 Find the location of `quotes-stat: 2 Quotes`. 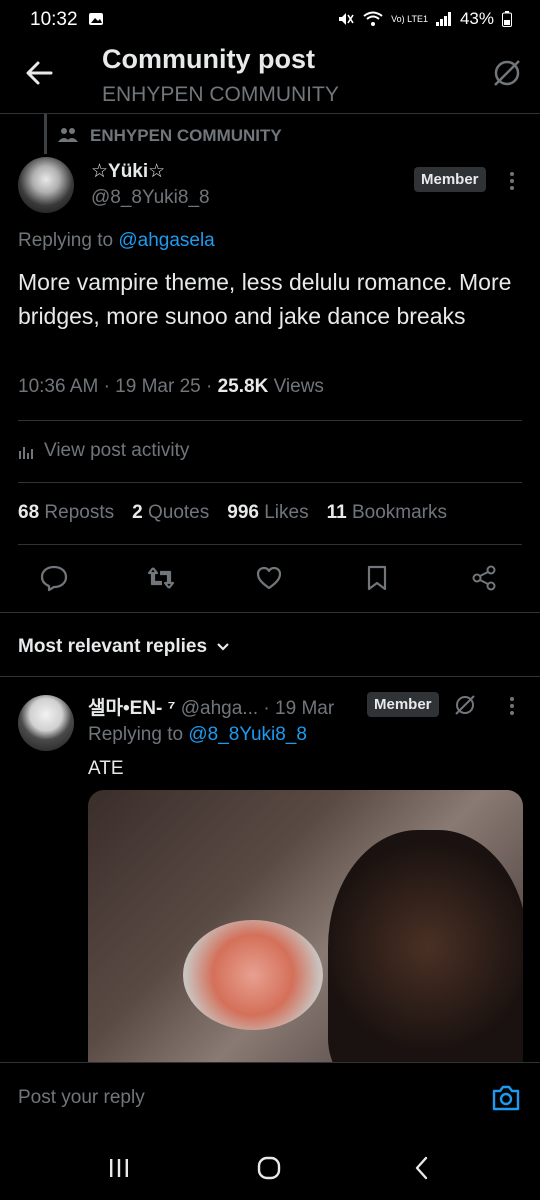

quotes-stat: 2 Quotes is located at coordinates (170, 513).